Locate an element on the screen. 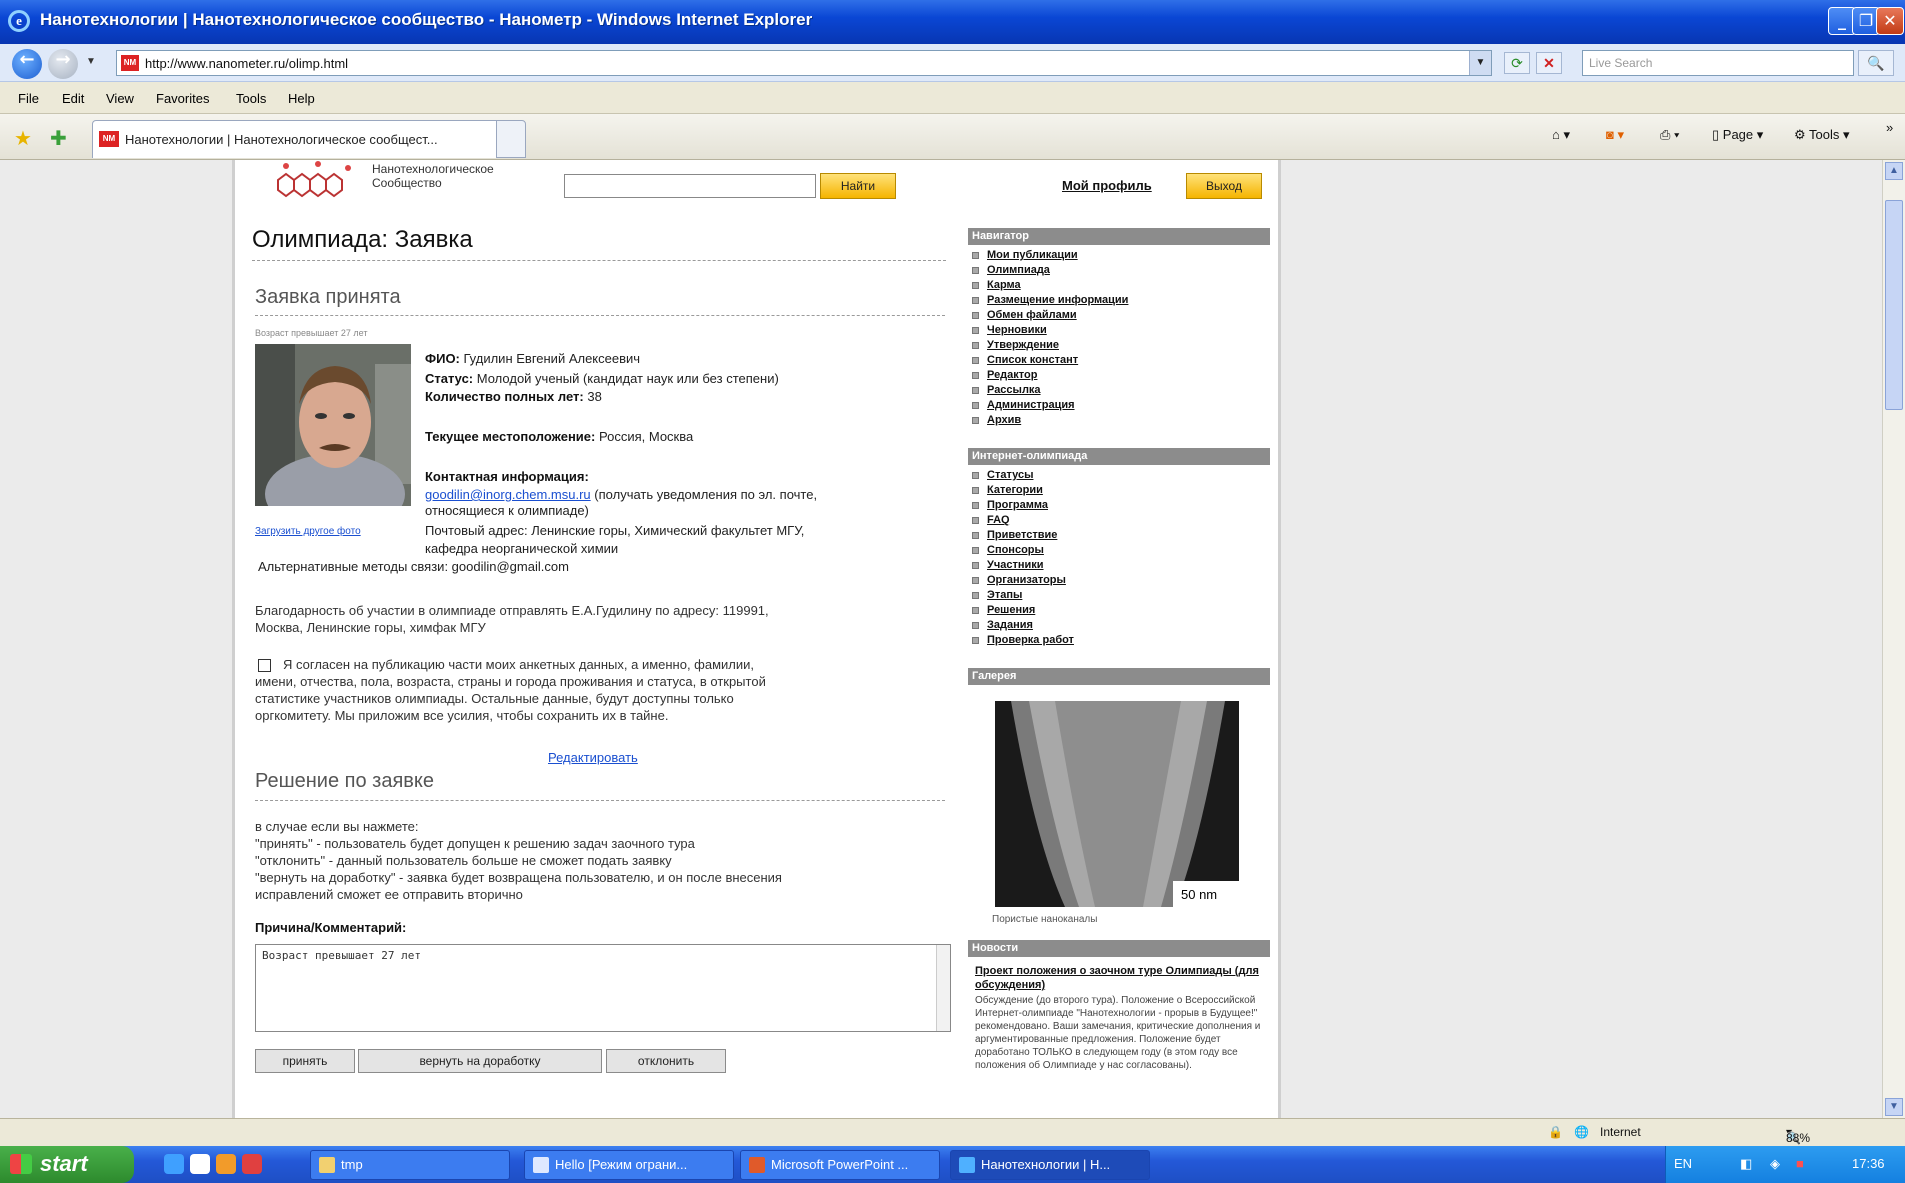 The width and height of the screenshot is (1905, 1183). navigator-item: Рассылка is located at coordinates (1120, 390).